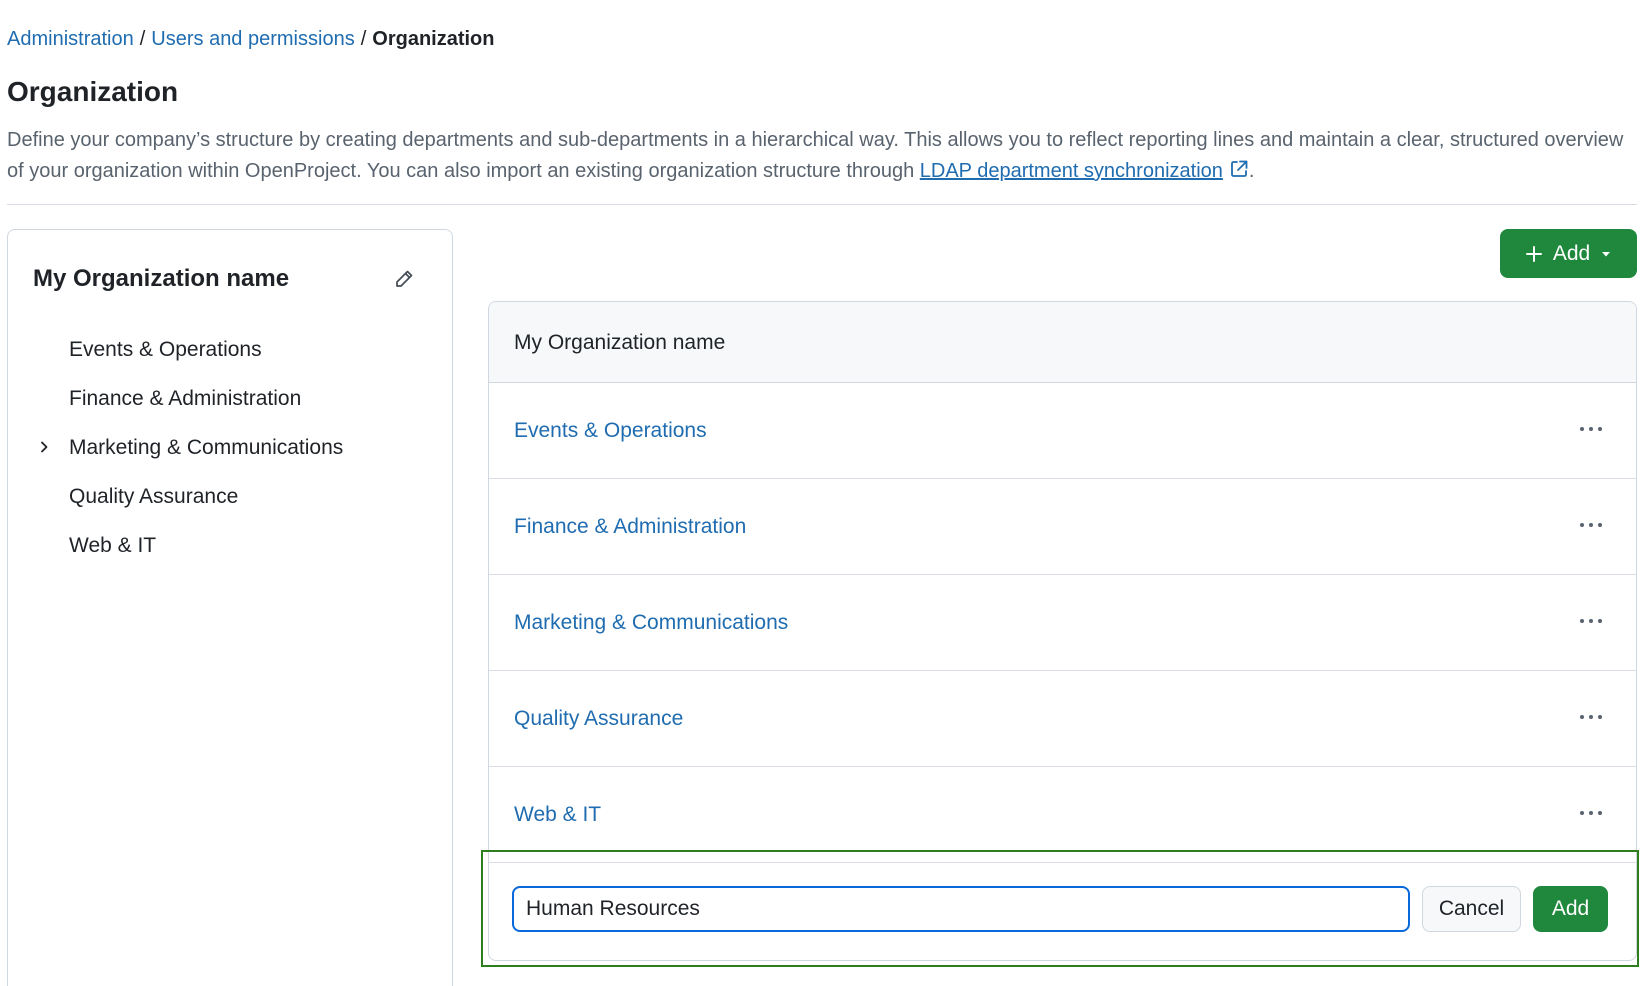 This screenshot has width=1645, height=986. Describe the element at coordinates (1251, 171) in the screenshot. I see `description-end: .` at that location.